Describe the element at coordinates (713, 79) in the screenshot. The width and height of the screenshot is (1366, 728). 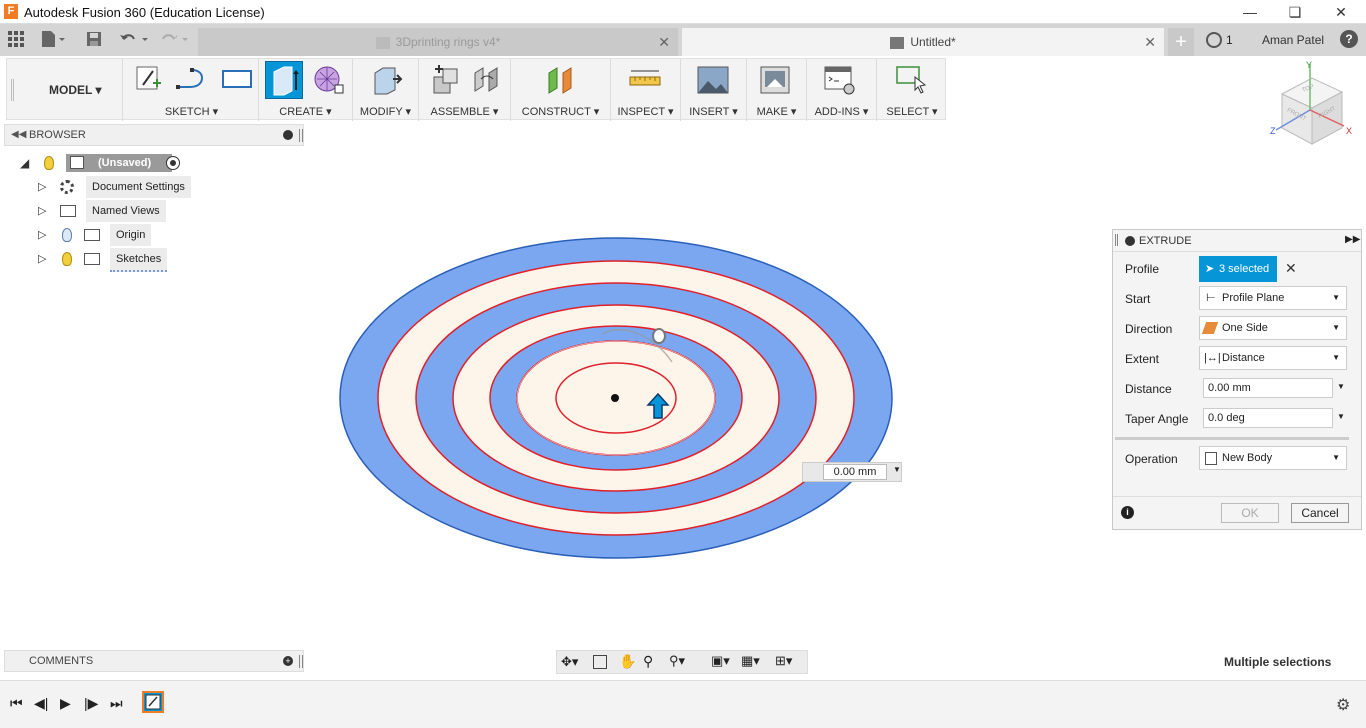
I see `insert-image-icon` at that location.